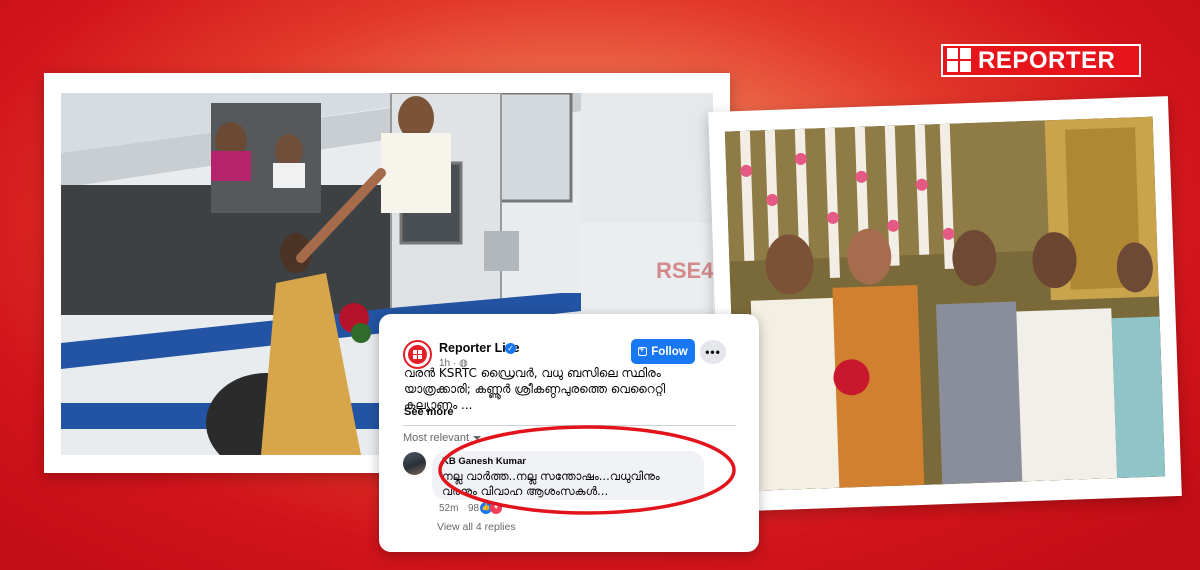 The image size is (1200, 570). Describe the element at coordinates (476, 527) in the screenshot. I see `view-replies-link: View all 4 replies` at that location.